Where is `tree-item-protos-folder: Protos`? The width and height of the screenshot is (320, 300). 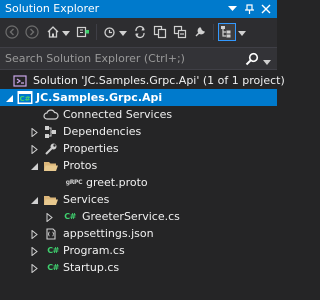
tree-item-protos-folder: Protos is located at coordinates (138, 165).